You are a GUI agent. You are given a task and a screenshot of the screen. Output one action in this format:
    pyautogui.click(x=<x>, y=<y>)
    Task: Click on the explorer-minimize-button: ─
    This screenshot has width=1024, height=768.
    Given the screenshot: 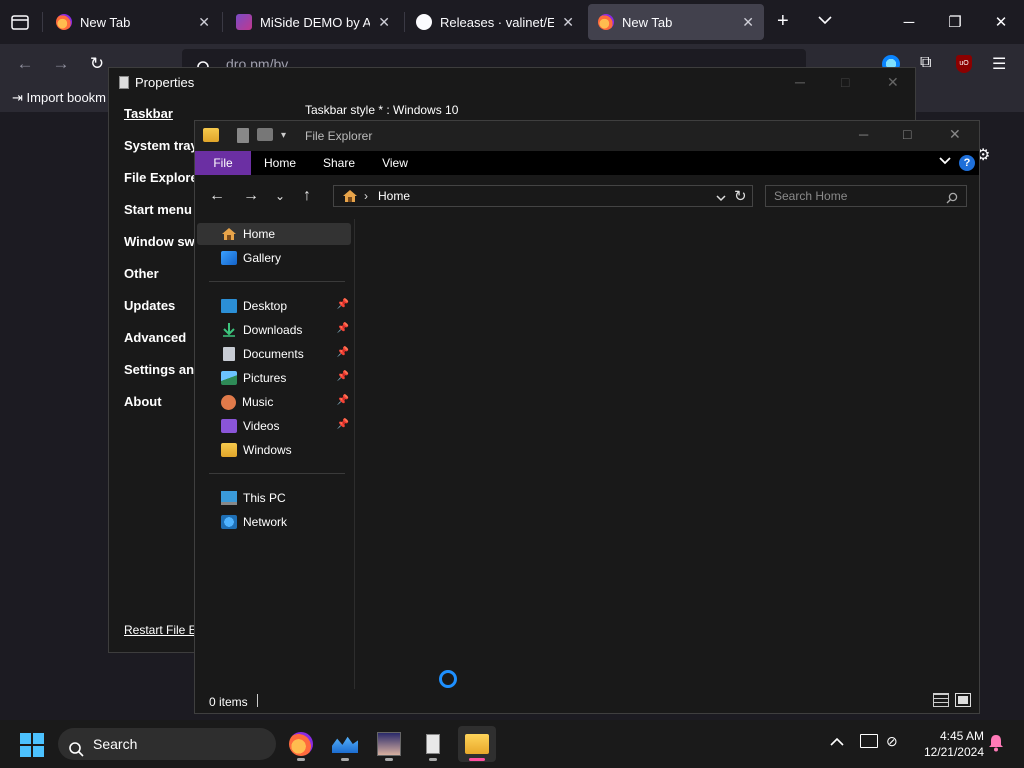 What is the action you would take?
    pyautogui.click(x=863, y=134)
    